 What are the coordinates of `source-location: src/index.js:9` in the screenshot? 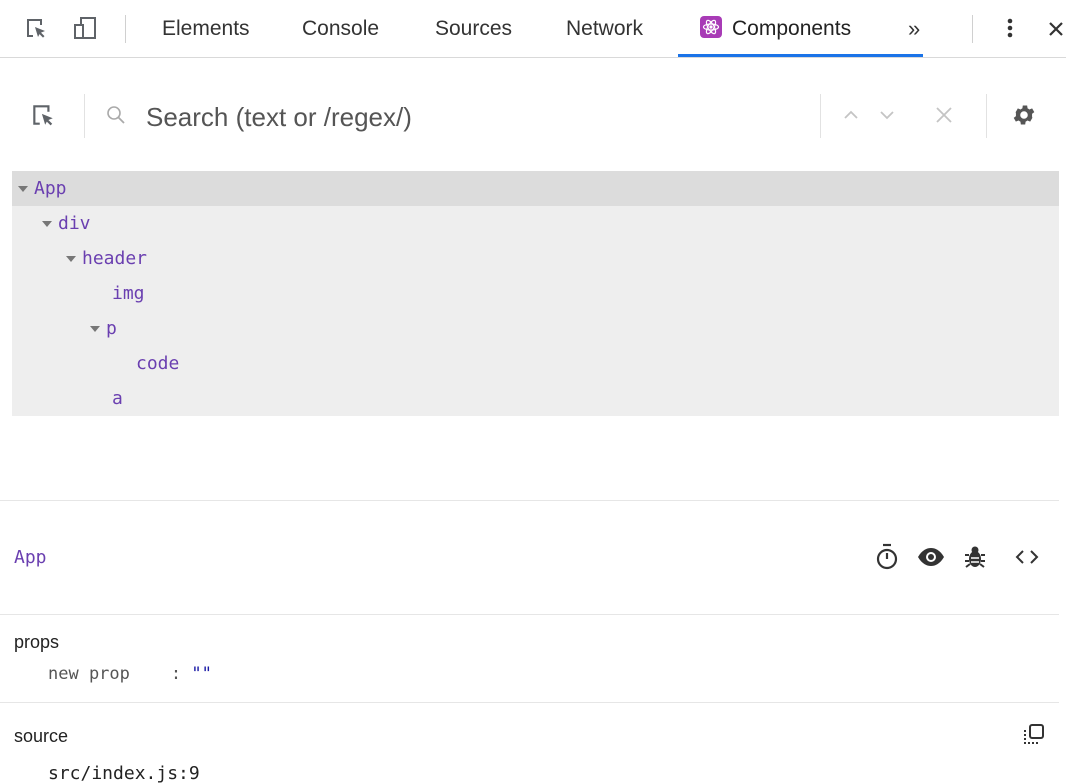 It's located at (124, 773).